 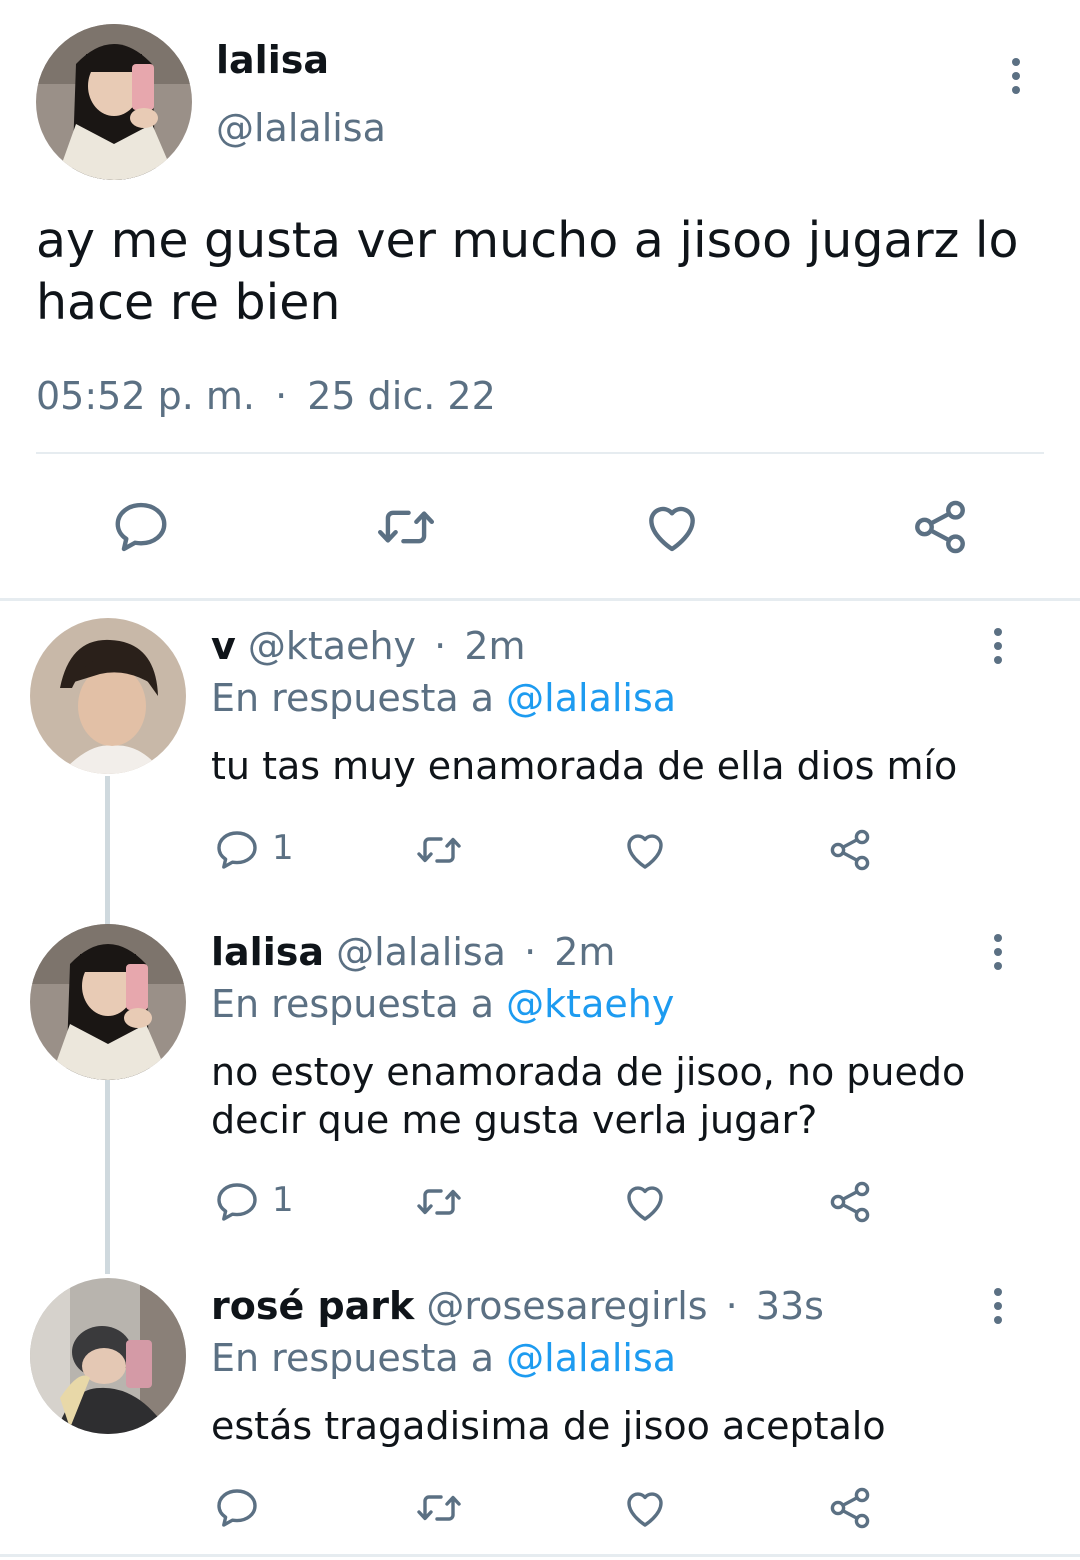 I want to click on reply-text: tu tas muy enamorada de ella dios mío, so click(x=584, y=766).